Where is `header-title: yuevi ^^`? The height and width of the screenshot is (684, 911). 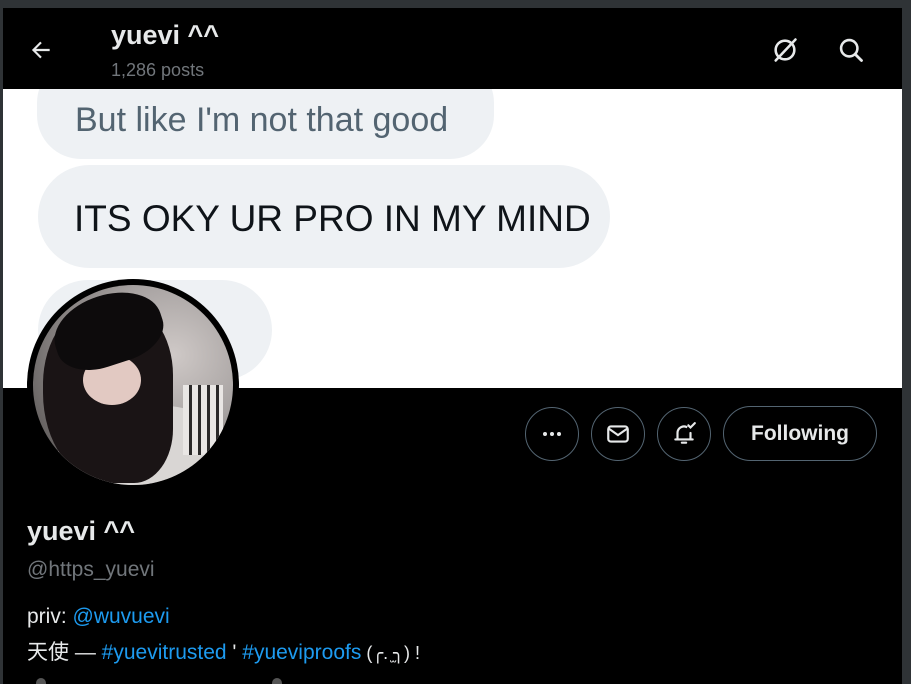 header-title: yuevi ^^ is located at coordinates (165, 35).